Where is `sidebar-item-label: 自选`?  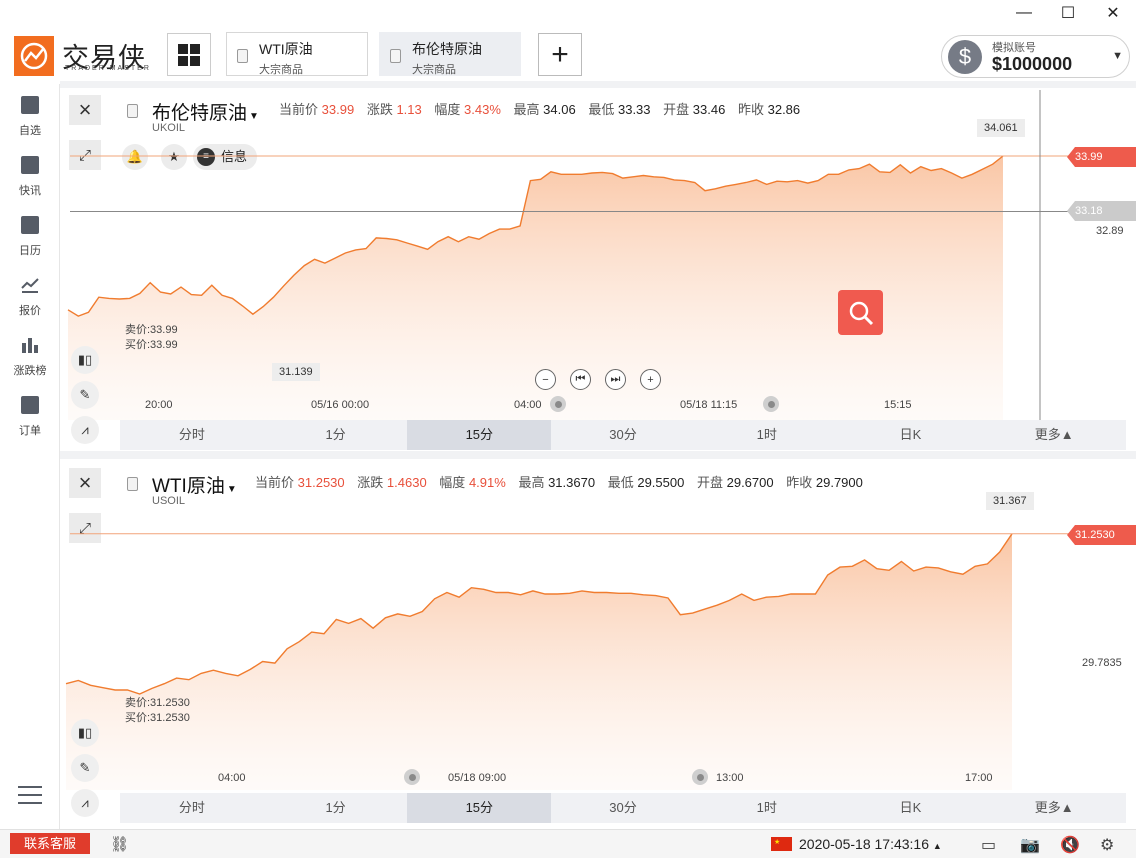
sidebar-item-label: 自选 is located at coordinates (30, 131).